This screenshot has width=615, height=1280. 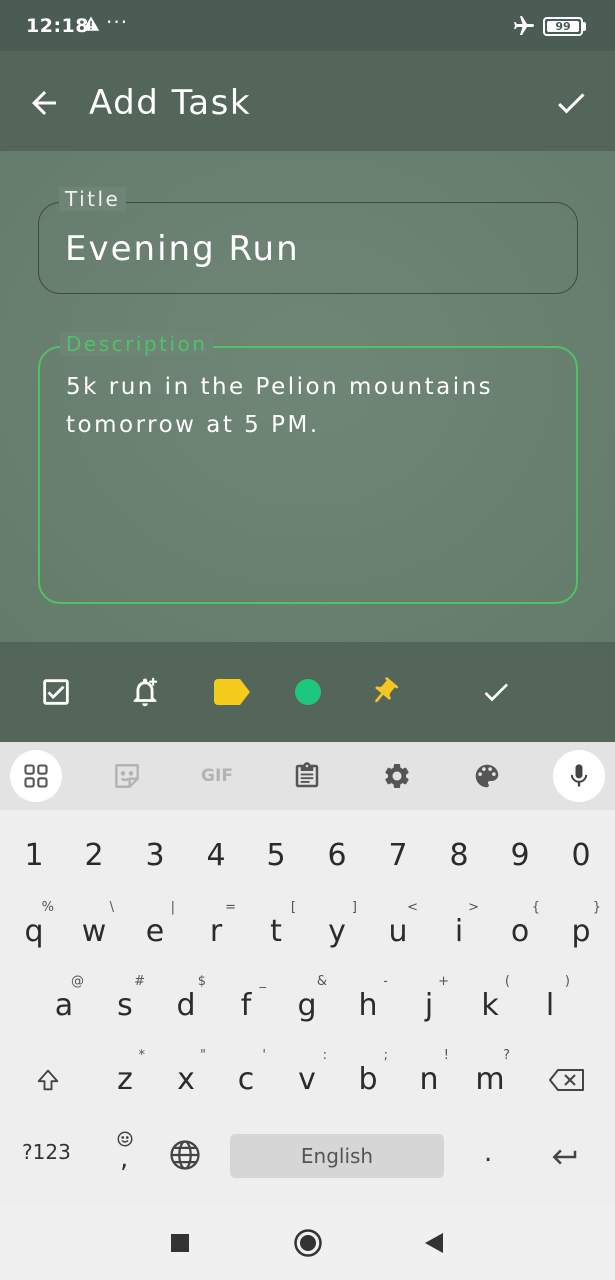 What do you see at coordinates (94, 930) in the screenshot?
I see `key-w: \ w` at bounding box center [94, 930].